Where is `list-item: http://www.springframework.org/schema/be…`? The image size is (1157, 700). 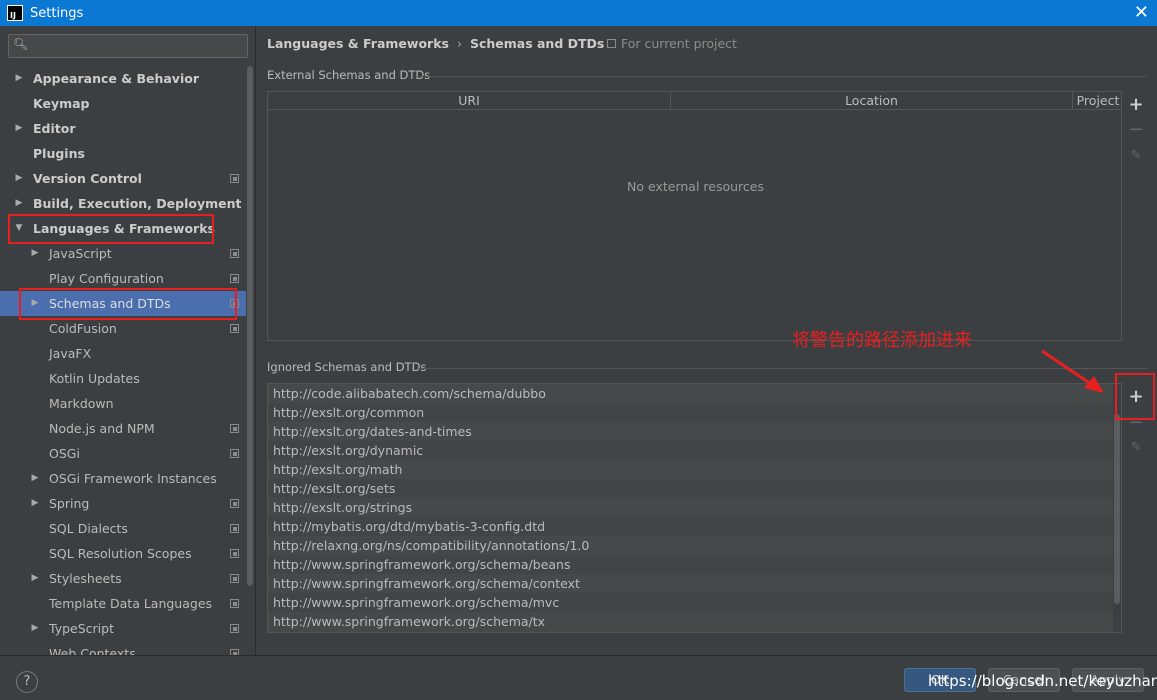
list-item: http://www.springframework.org/schema/be… is located at coordinates (694, 564).